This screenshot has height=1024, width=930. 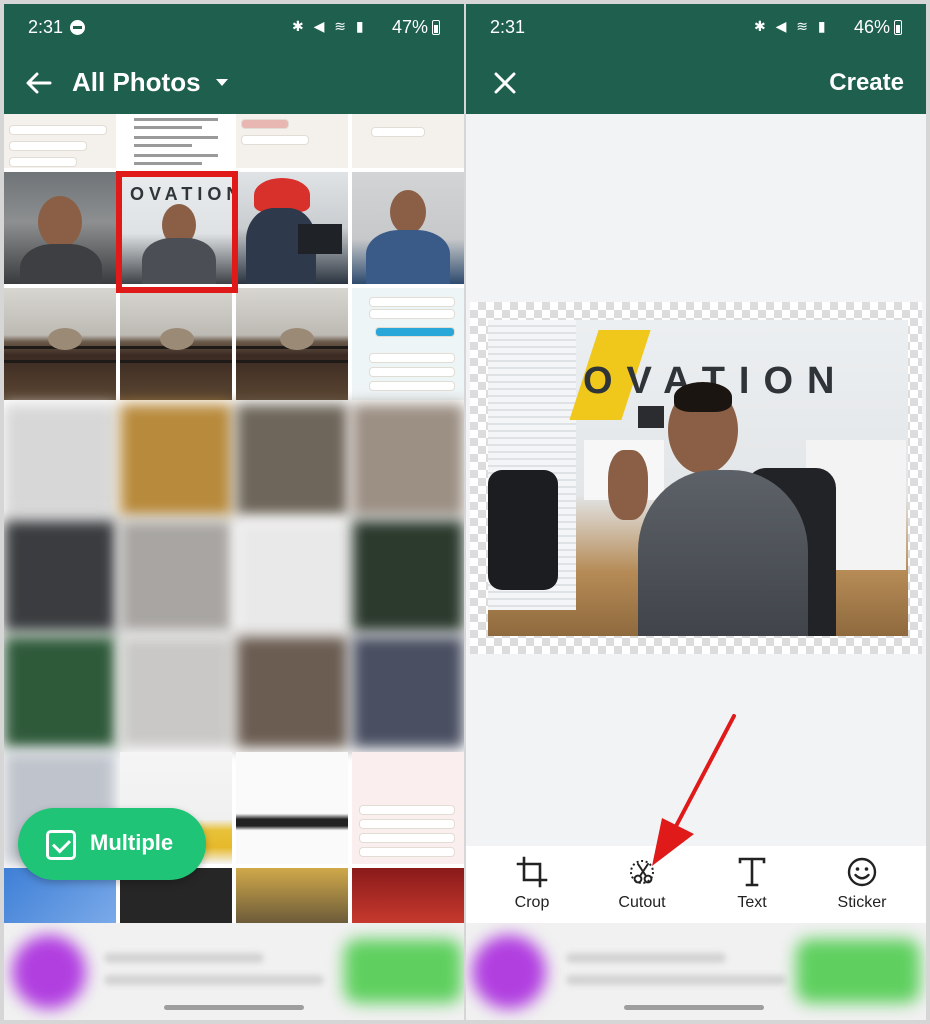 What do you see at coordinates (61, 845) in the screenshot?
I see `checkbox-icon` at bounding box center [61, 845].